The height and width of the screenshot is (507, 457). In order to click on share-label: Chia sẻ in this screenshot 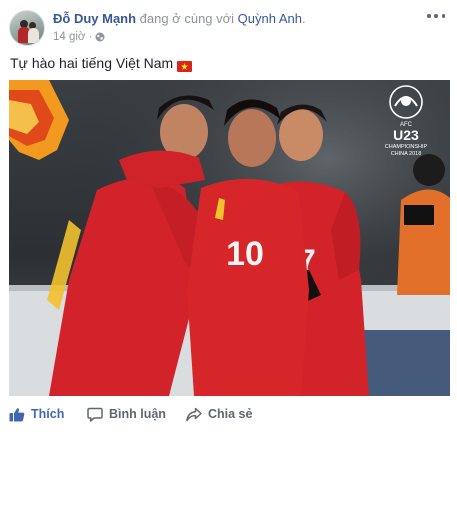, I will do `click(230, 414)`.